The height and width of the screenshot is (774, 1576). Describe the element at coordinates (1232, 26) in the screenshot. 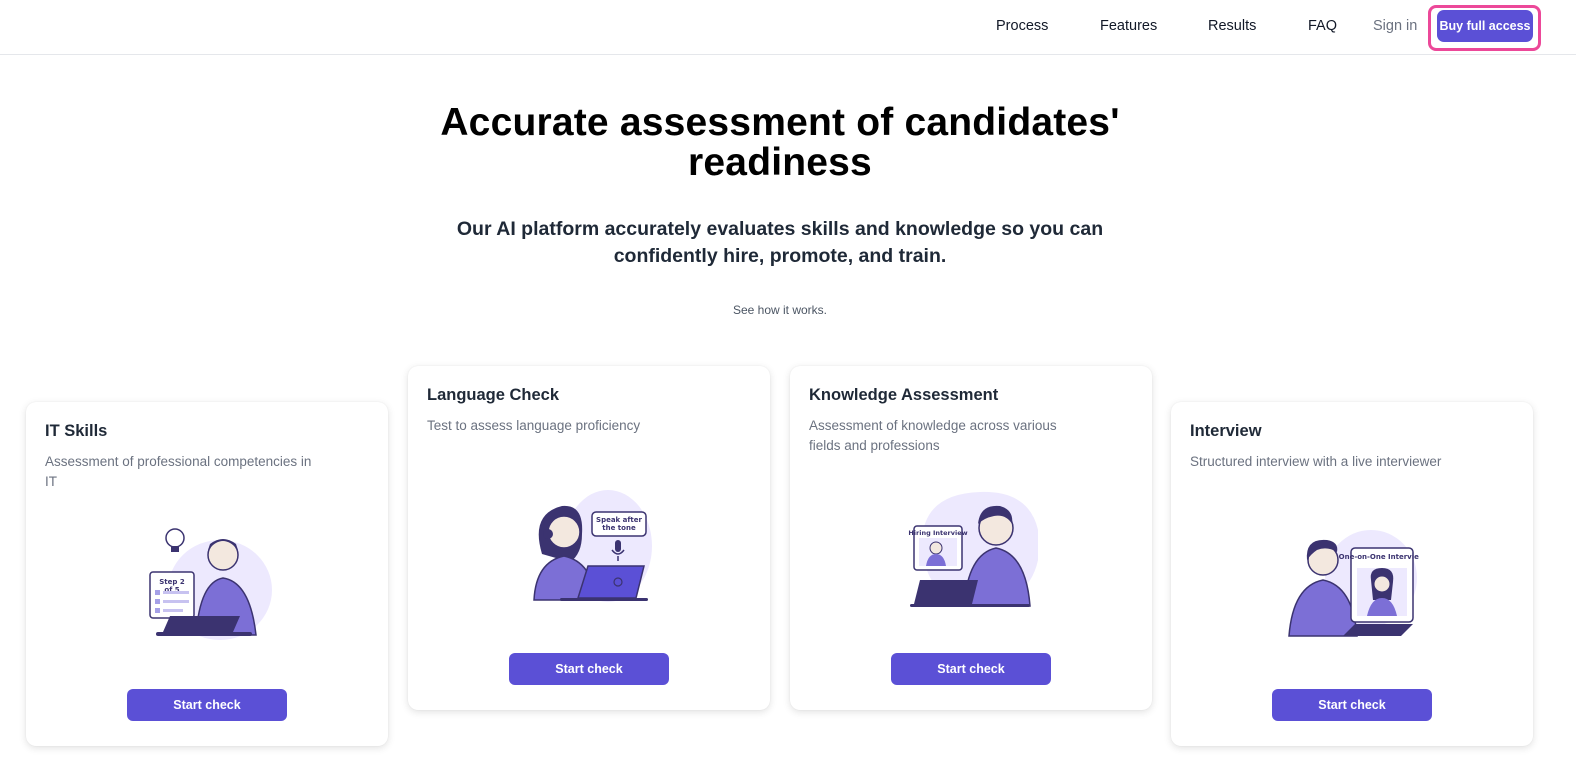

I see `nav-results: Results` at that location.